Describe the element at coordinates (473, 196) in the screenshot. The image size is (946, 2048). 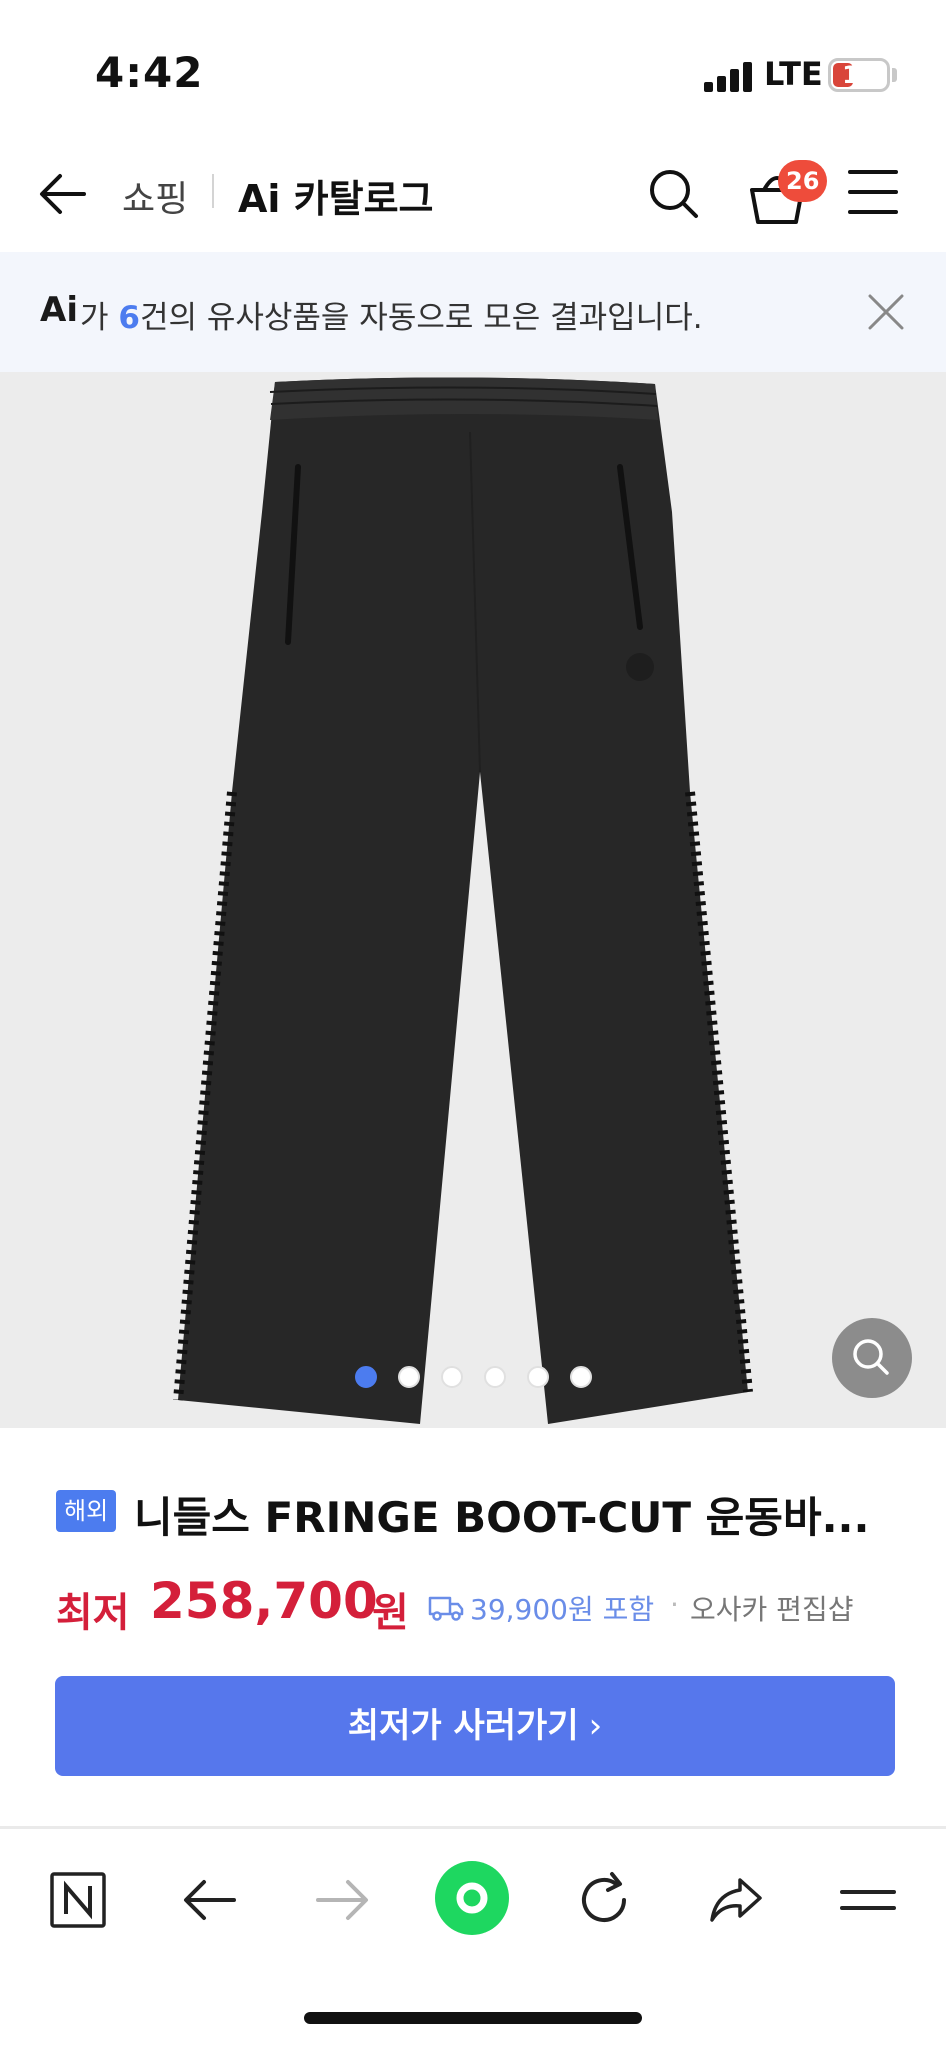
I see `top-navigation: 쇼핑 Ai 카탈로그 26` at that location.